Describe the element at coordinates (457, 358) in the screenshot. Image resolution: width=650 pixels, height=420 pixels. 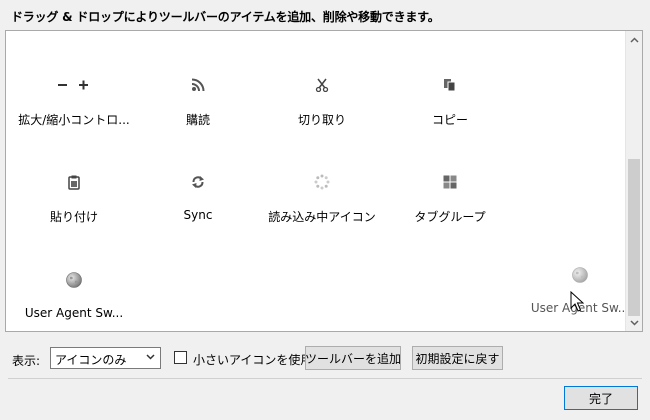
I see `restore-default-button: 初期設定に戻す` at that location.